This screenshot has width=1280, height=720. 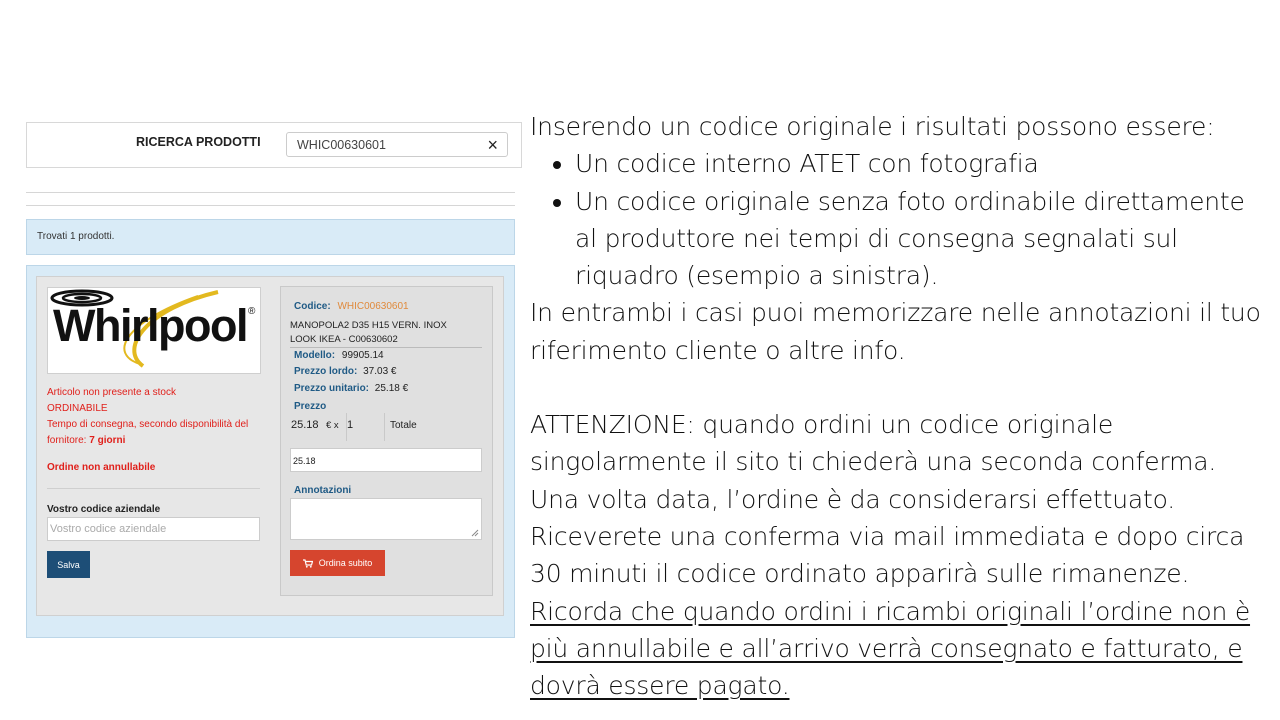 What do you see at coordinates (305, 425) in the screenshot?
I see `price-value: 25.18` at bounding box center [305, 425].